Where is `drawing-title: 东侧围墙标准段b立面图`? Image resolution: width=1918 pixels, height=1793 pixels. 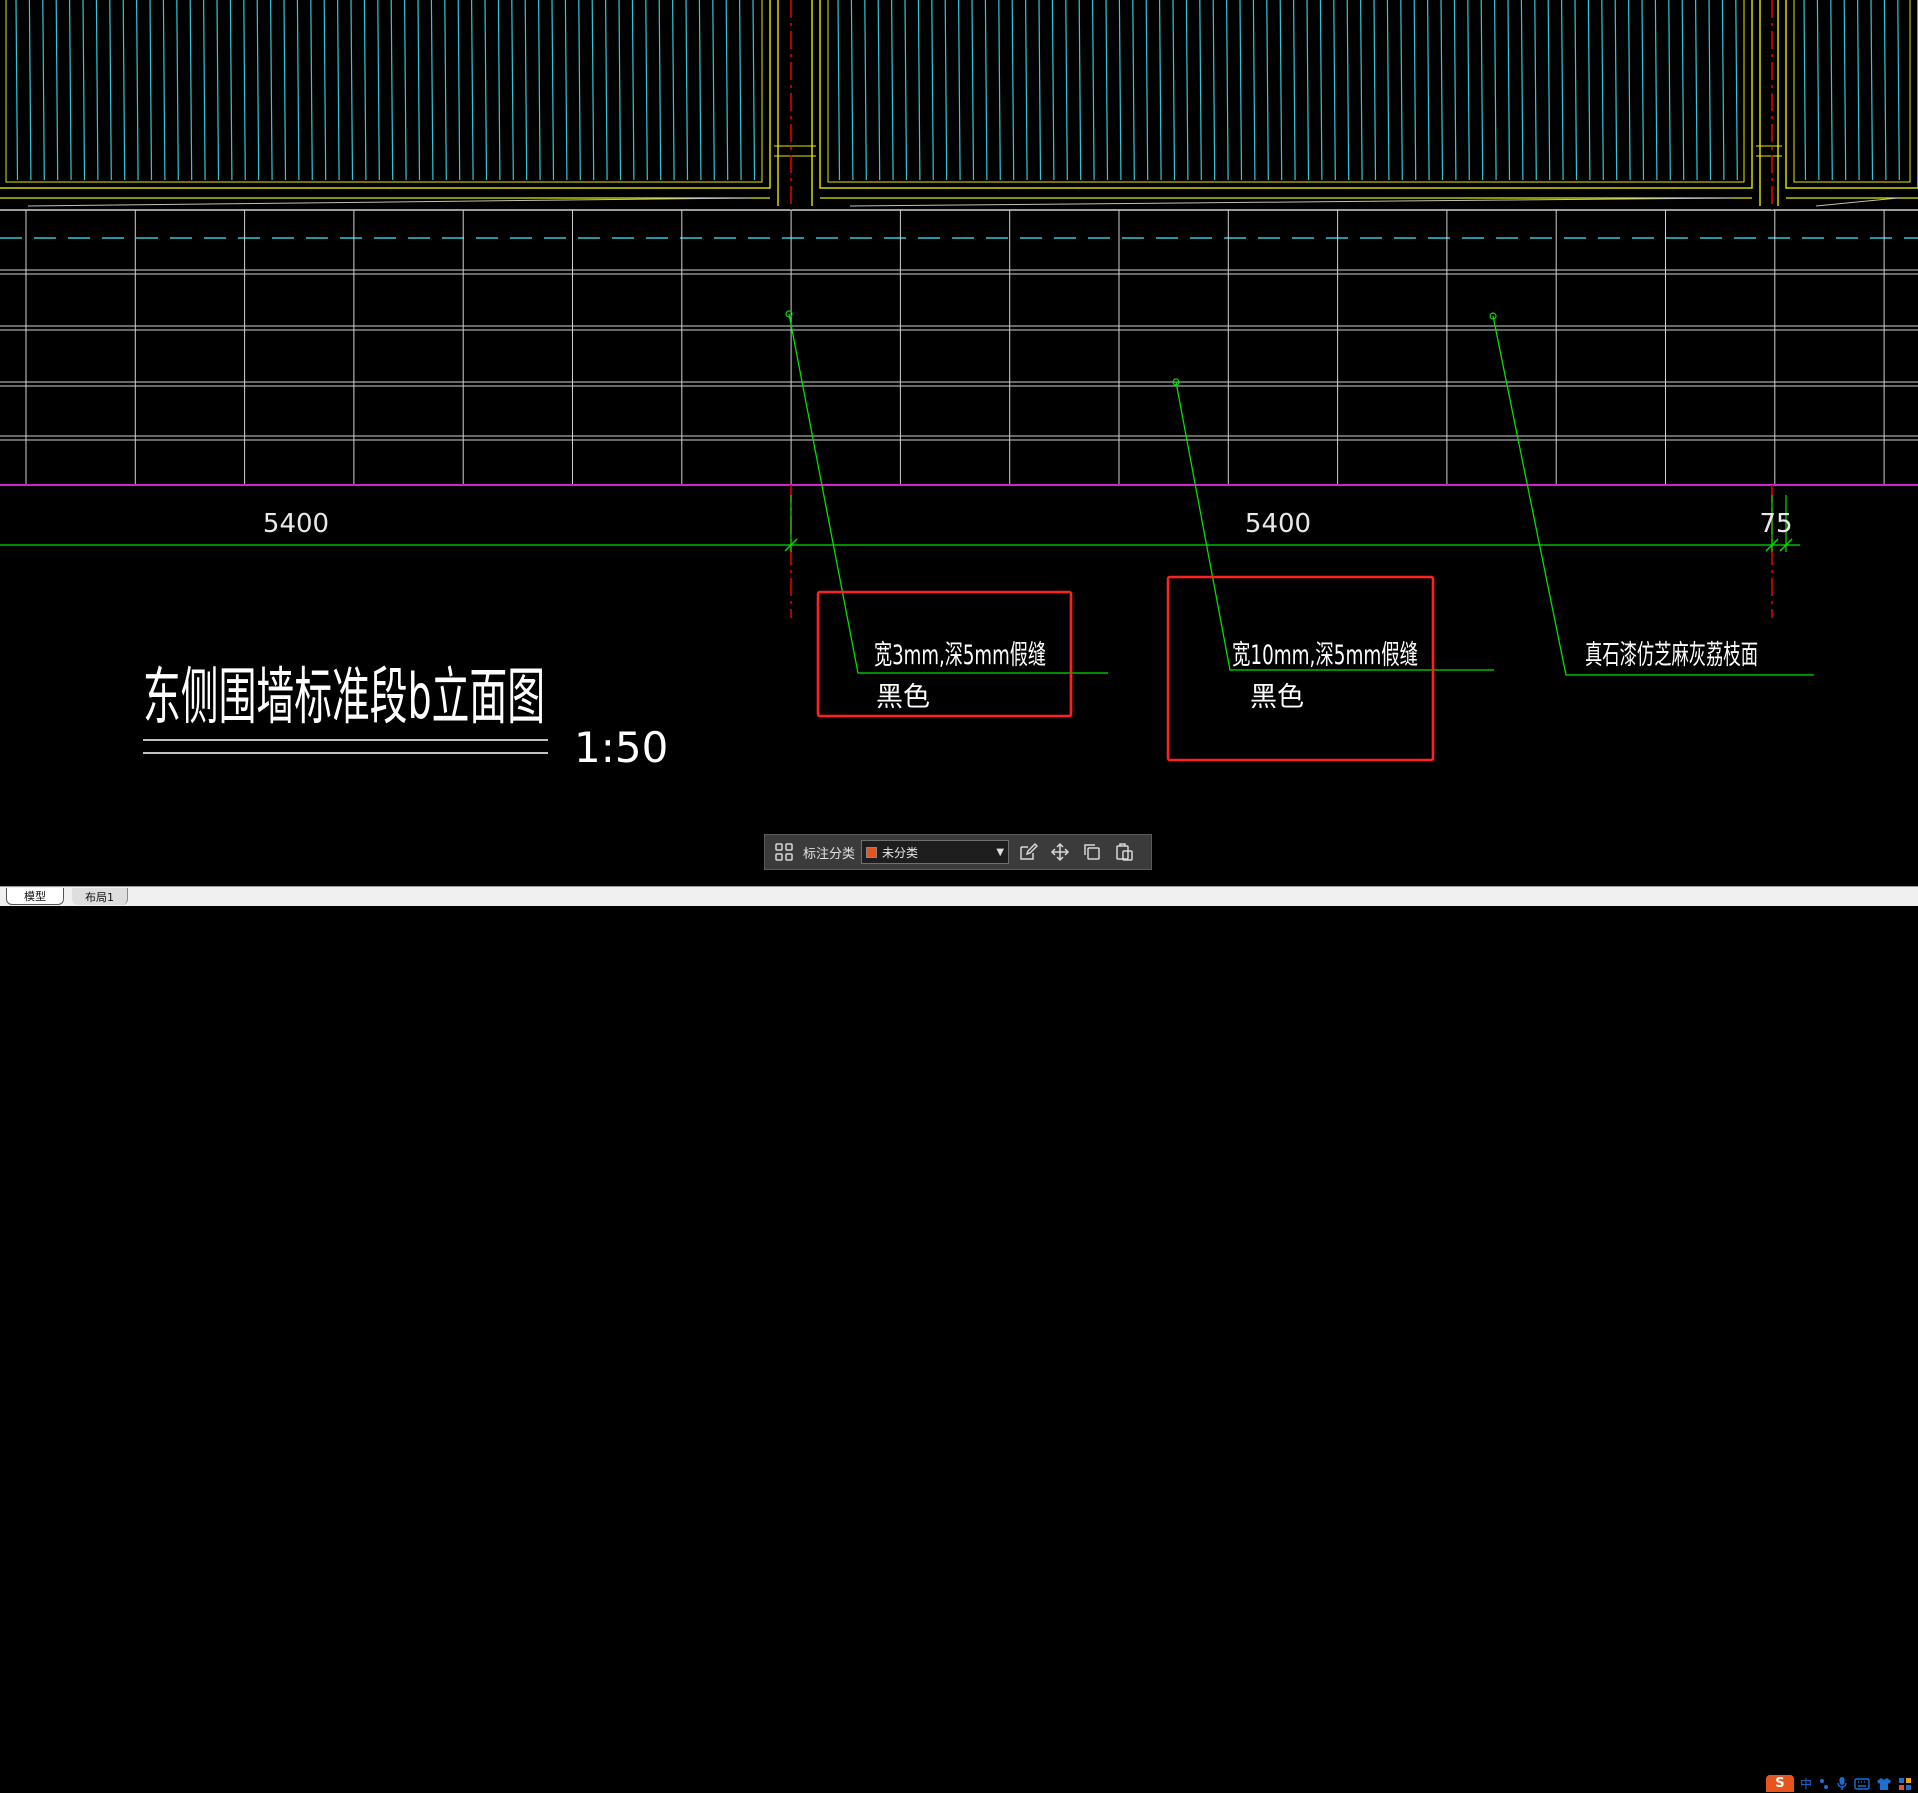 drawing-title: 东侧围墙标准段b立面图 is located at coordinates (344, 696).